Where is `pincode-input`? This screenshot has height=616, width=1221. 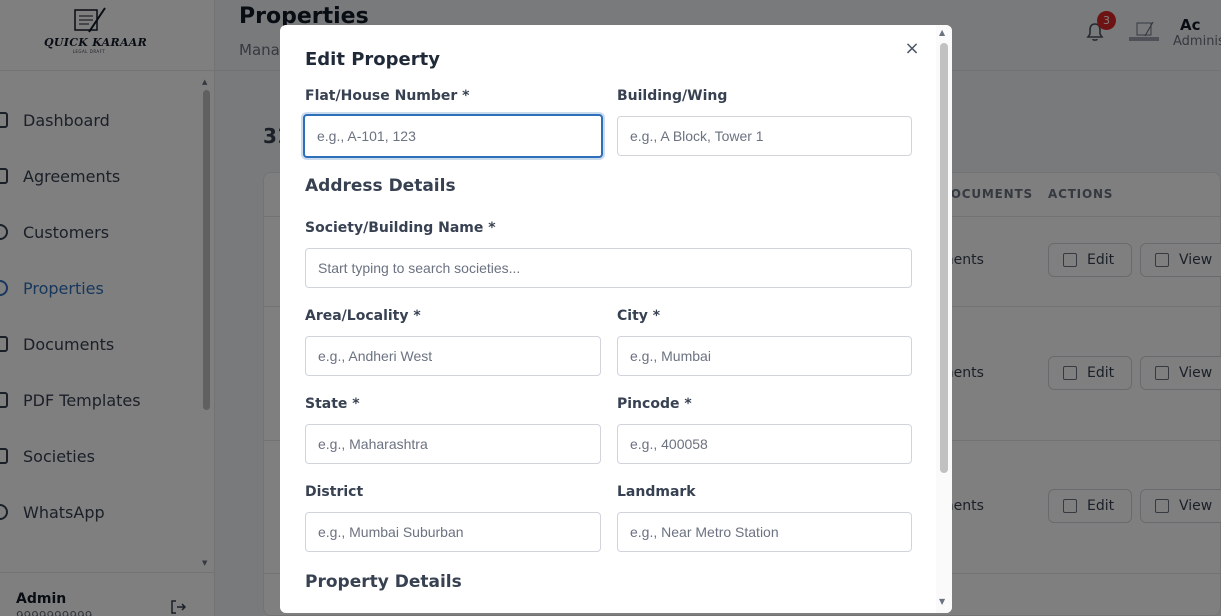 pincode-input is located at coordinates (764, 444).